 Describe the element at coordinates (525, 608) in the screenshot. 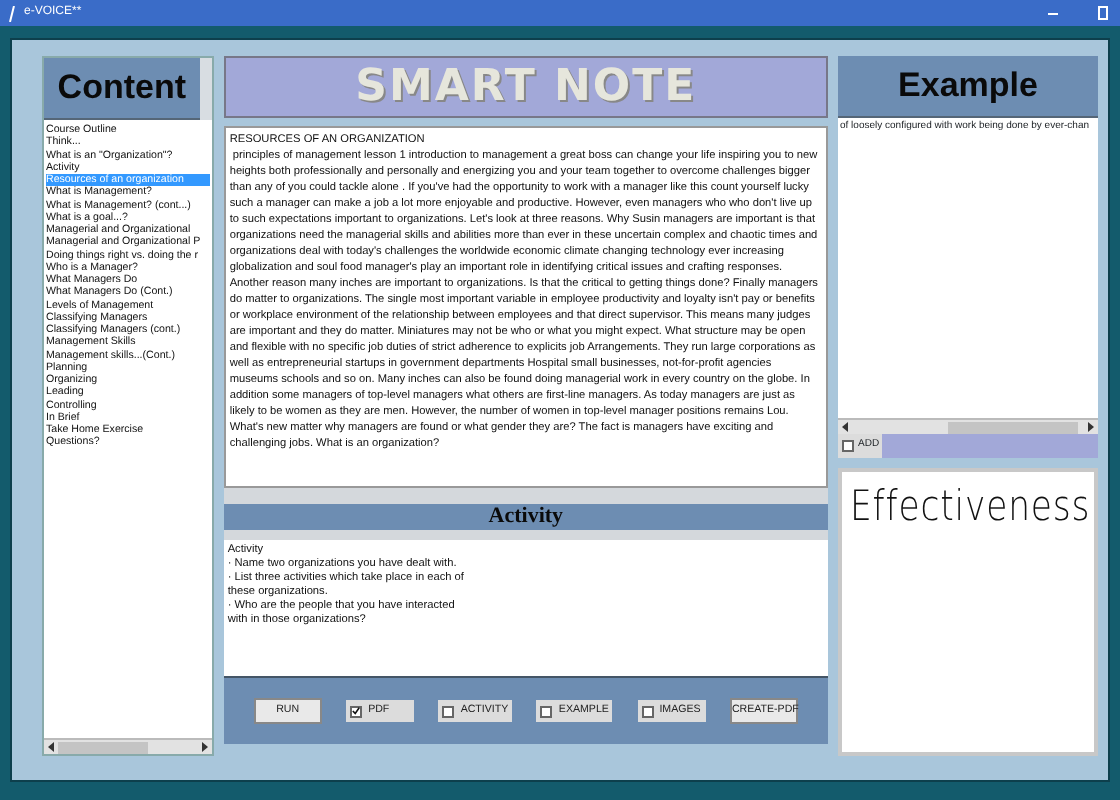

I see `activity-text-area` at that location.